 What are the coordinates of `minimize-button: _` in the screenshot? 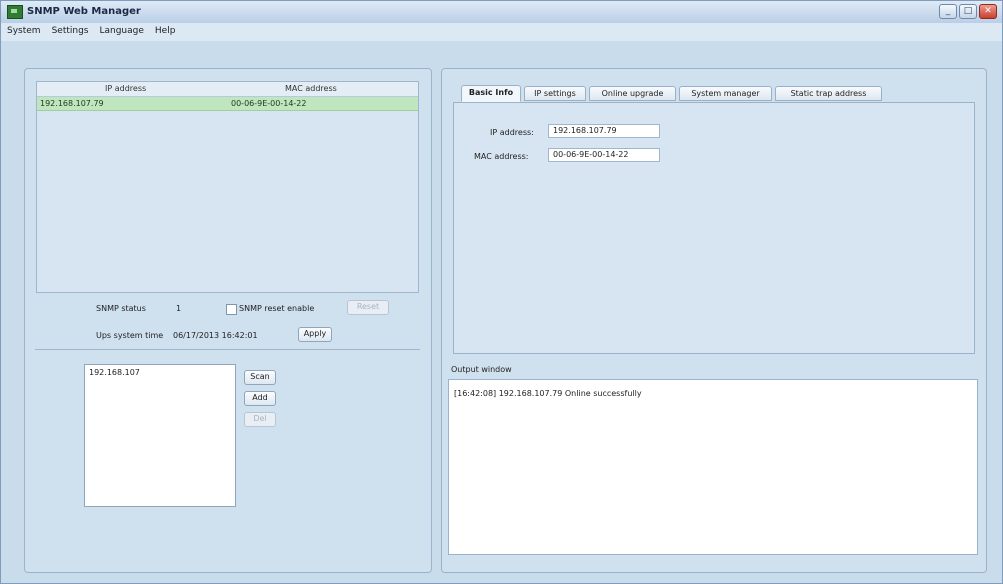 It's located at (948, 11).